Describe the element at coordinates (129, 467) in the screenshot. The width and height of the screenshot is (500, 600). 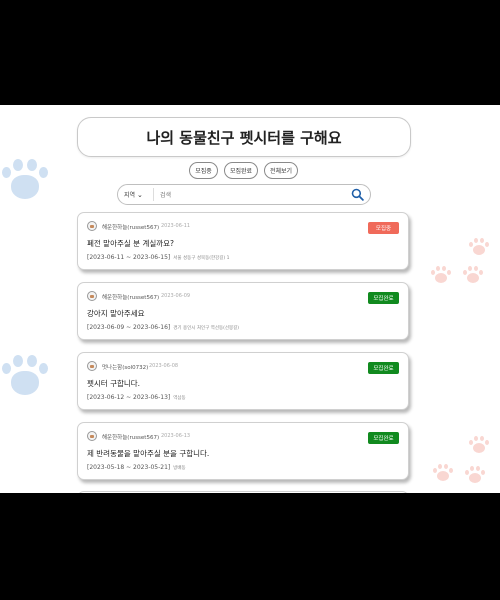
I see `post-period-dates: [2023-05-18 ~ 2023-05-21]` at that location.